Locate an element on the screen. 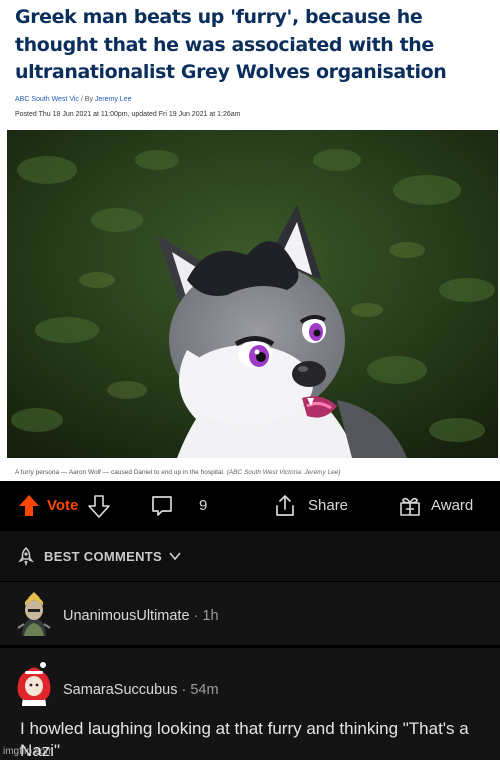 This screenshot has width=500, height=760. share-button: Share is located at coordinates (310, 505).